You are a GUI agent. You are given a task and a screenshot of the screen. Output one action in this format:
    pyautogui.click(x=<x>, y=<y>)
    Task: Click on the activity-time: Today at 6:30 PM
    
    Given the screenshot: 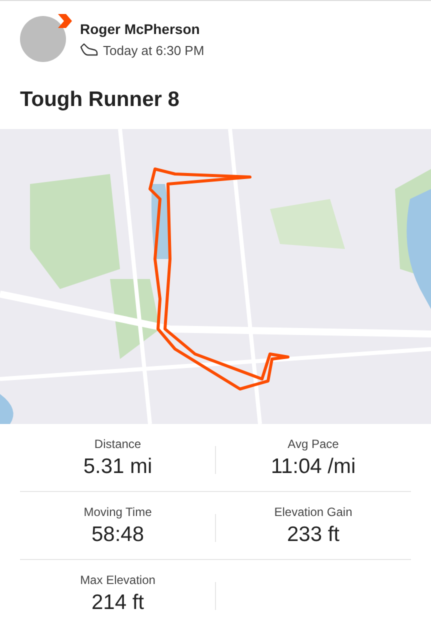 What is the action you would take?
    pyautogui.click(x=153, y=50)
    